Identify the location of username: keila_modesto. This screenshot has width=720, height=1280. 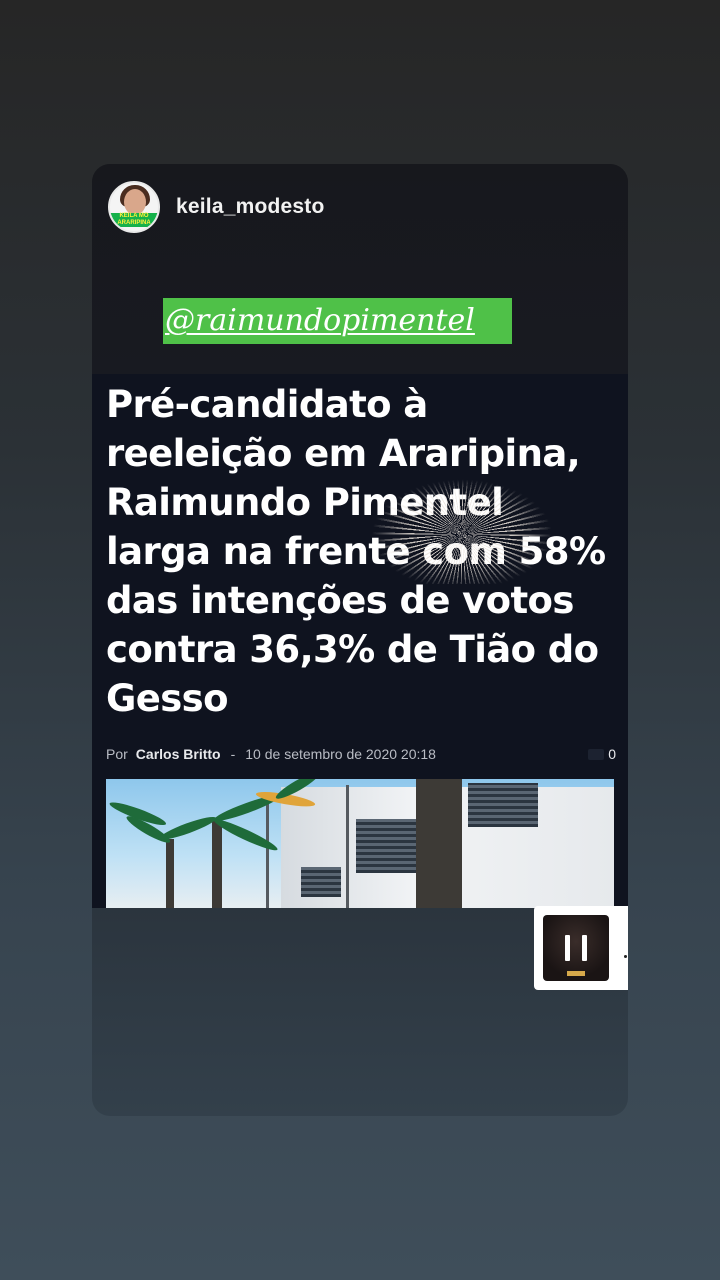
(250, 207).